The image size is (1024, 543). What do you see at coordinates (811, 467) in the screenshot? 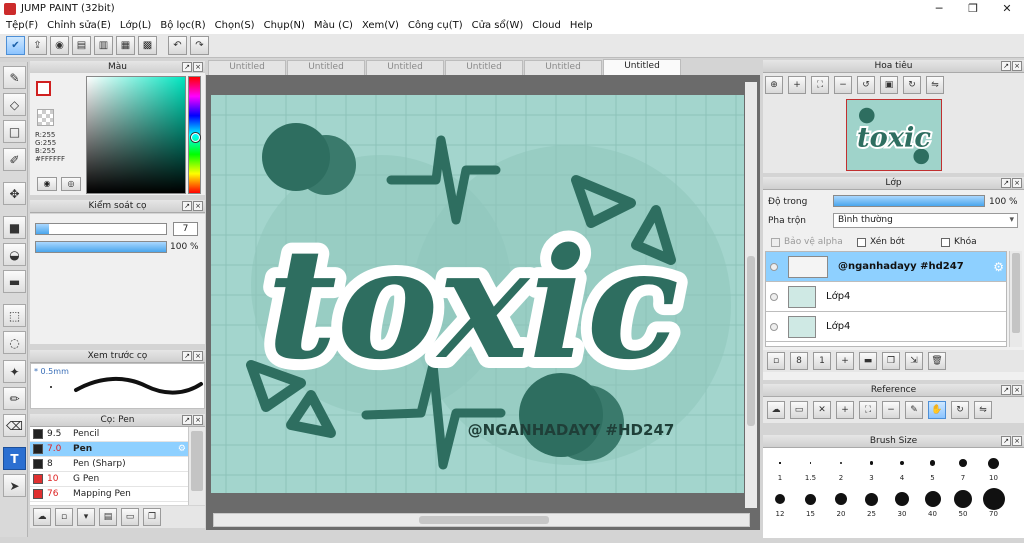
I see `brush-size-option: 1.5` at bounding box center [811, 467].